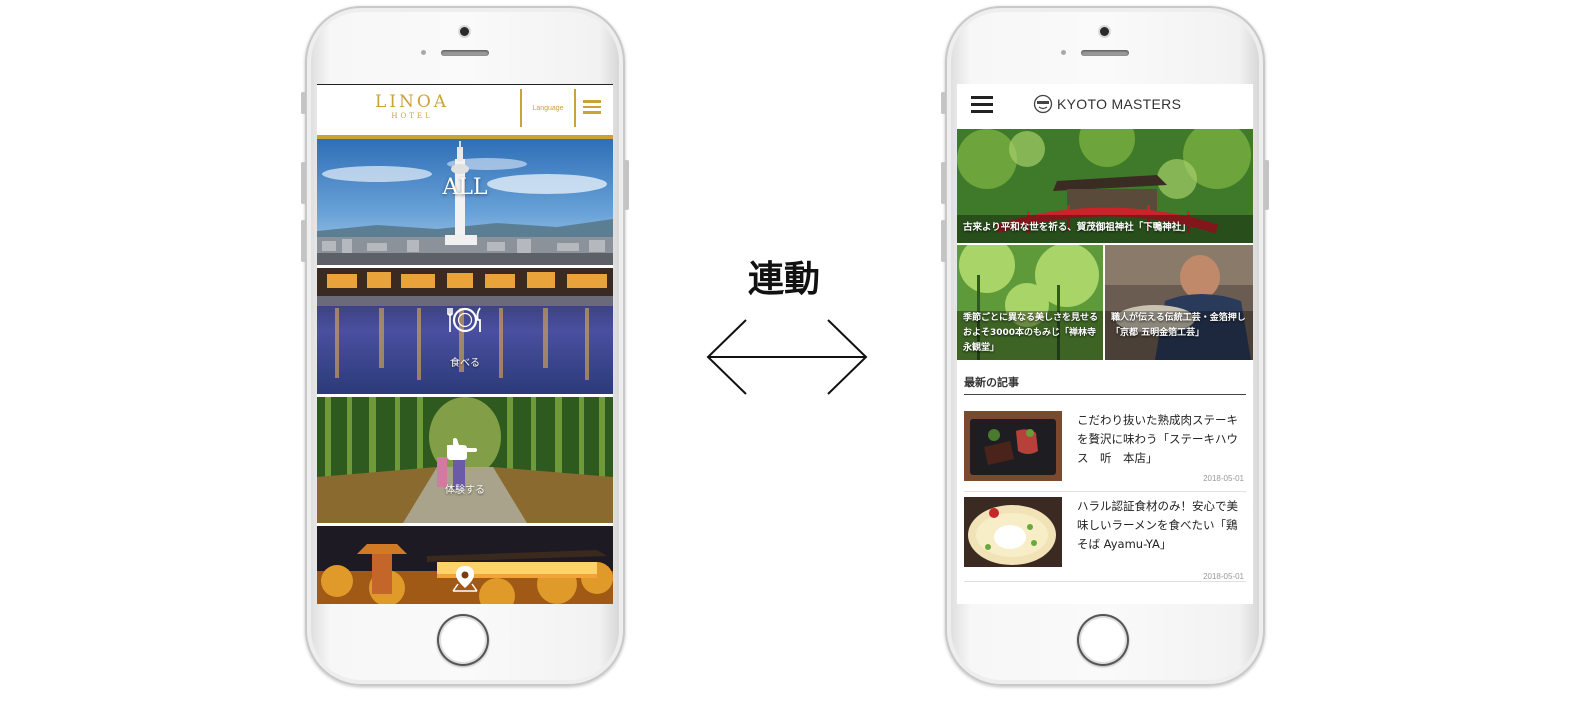 This screenshot has height=713, width=1575. Describe the element at coordinates (1043, 104) in the screenshot. I see `kyoto-masters-mascot-icon` at that location.